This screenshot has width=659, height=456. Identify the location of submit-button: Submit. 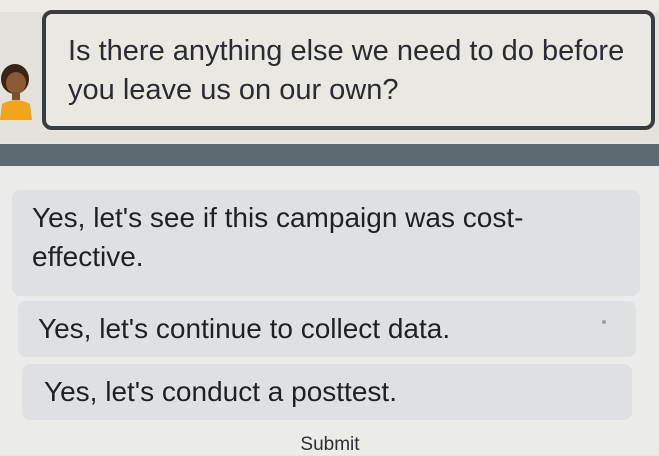
(330, 445).